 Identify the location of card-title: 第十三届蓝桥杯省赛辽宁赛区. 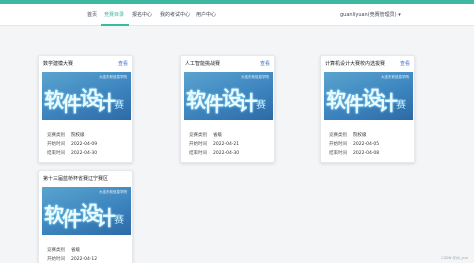
(76, 179).